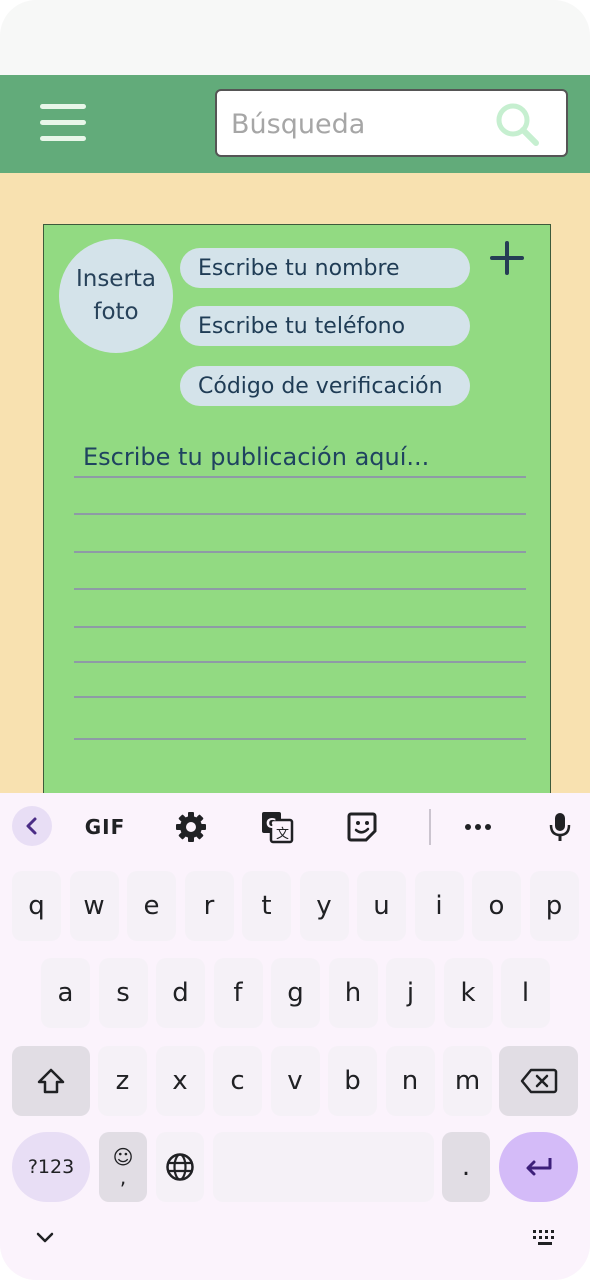 The width and height of the screenshot is (590, 1280). Describe the element at coordinates (352, 1081) in the screenshot. I see `key-b: b` at that location.